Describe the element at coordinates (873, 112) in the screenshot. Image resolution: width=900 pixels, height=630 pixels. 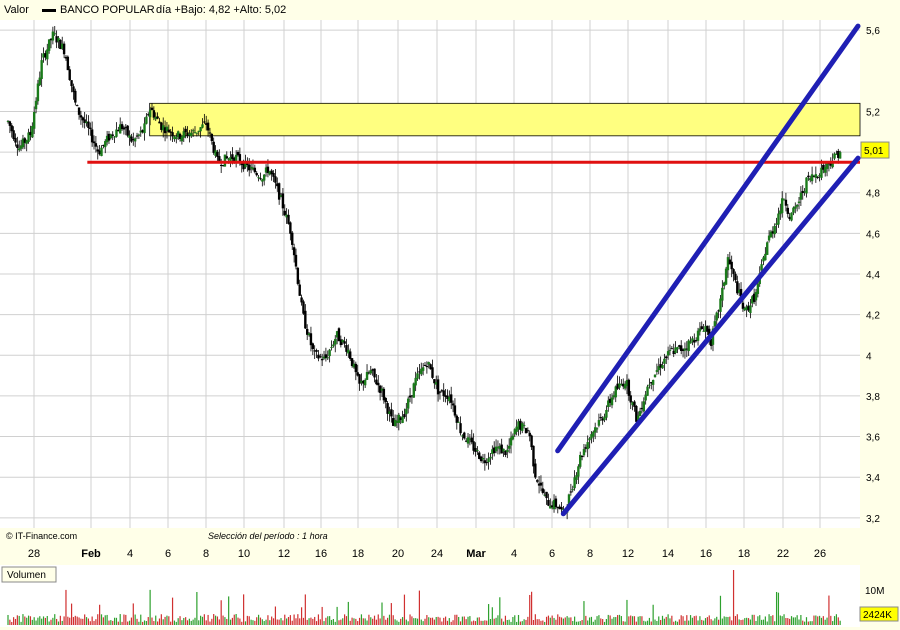
I see `price-tick: 5,2` at that location.